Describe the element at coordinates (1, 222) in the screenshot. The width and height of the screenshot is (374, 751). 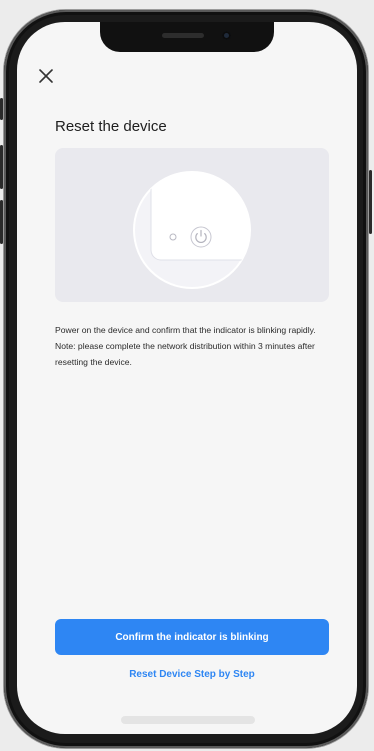
I see `volume-down-button` at that location.